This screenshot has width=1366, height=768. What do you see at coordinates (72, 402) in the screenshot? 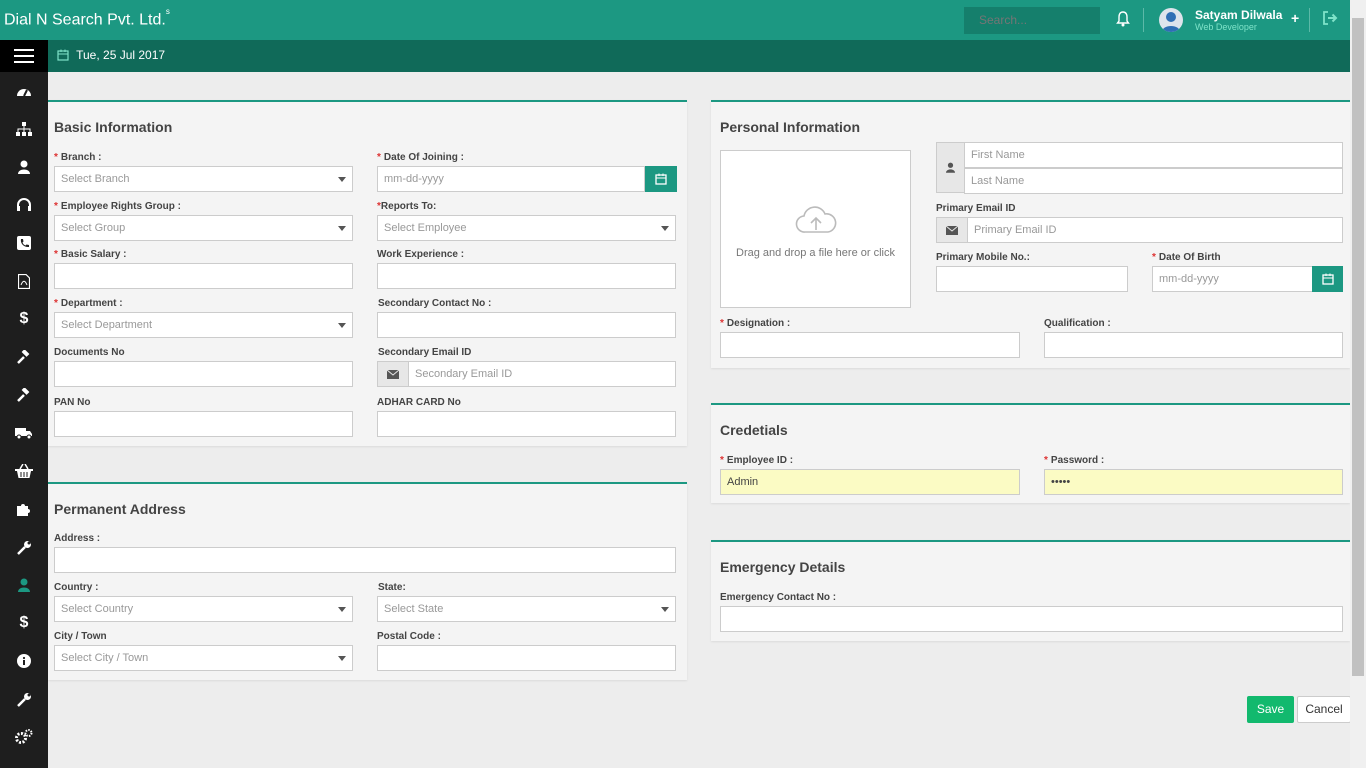
I see `pan-no-label: PAN No` at bounding box center [72, 402].